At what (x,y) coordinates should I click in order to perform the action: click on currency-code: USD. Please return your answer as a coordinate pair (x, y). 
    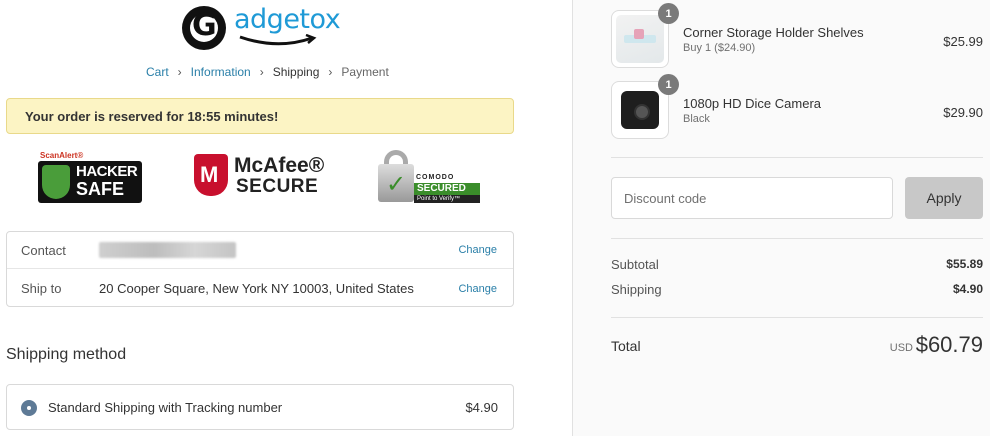
    Looking at the image, I should click on (901, 348).